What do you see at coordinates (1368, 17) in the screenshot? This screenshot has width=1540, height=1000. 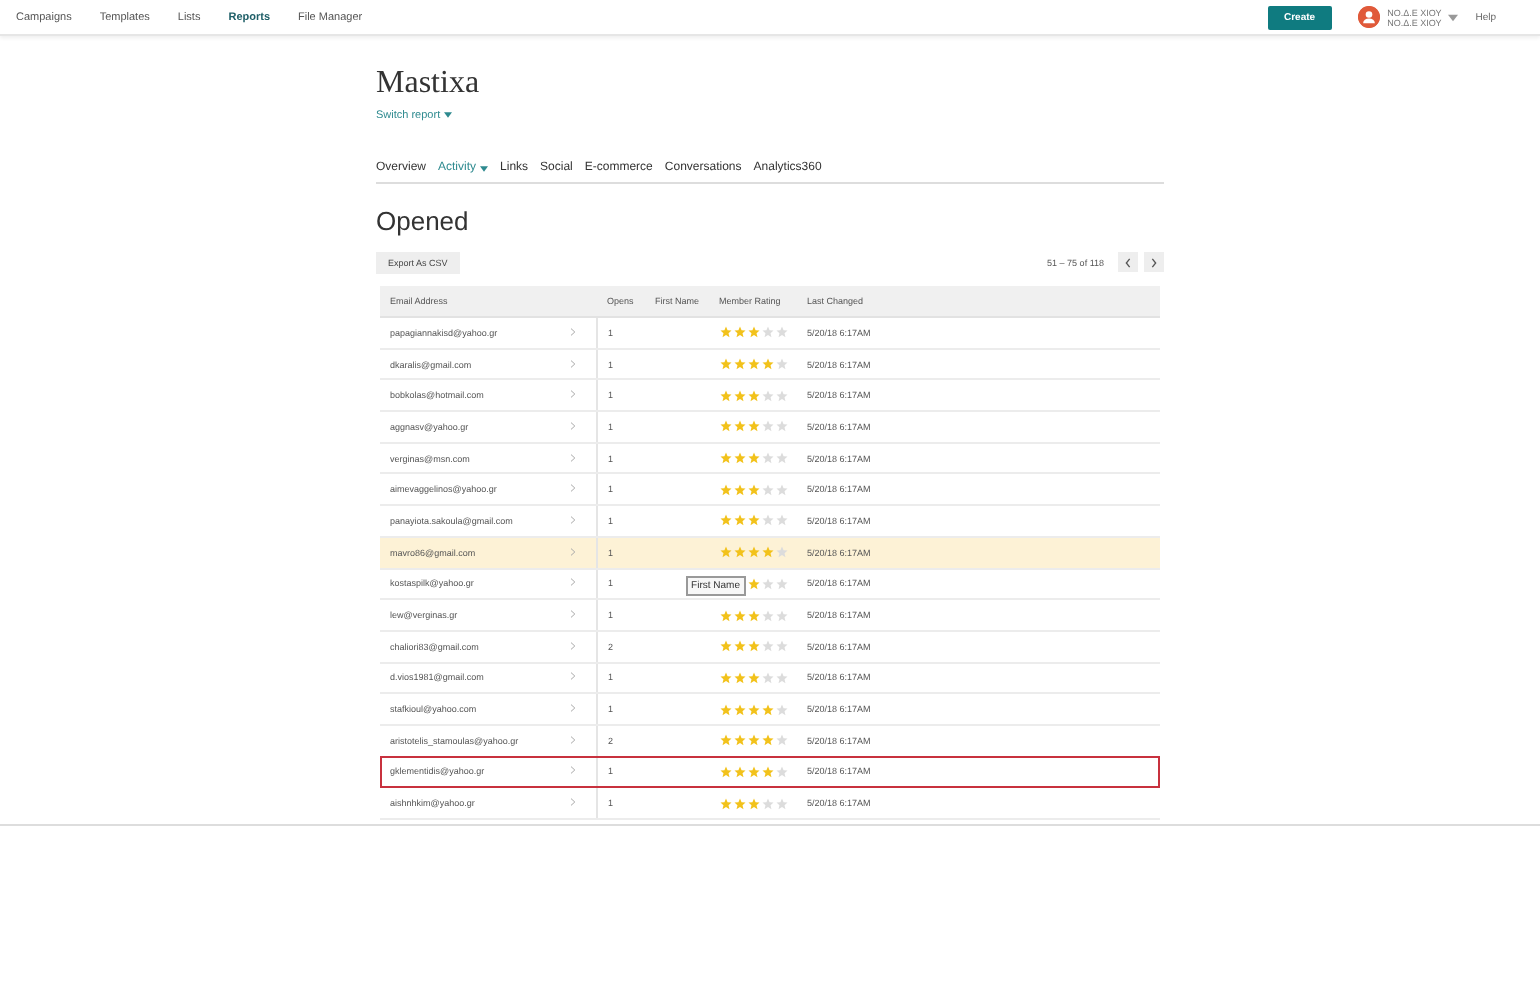 I see `avatar-icon` at bounding box center [1368, 17].